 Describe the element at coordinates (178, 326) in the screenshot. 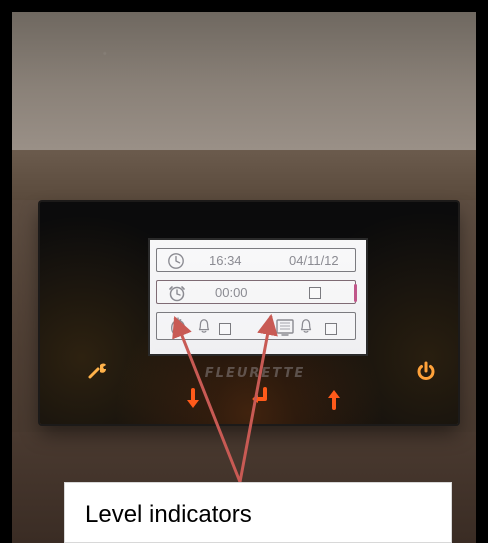

I see `tomato-icon` at that location.